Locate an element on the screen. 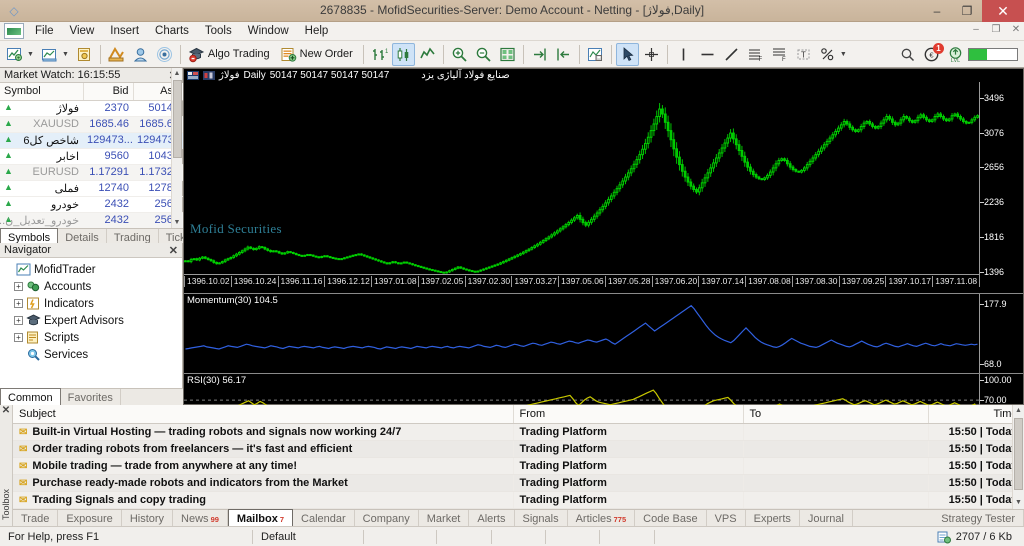 This screenshot has width=1024, height=546. tab-vps: VPS is located at coordinates (726, 518).